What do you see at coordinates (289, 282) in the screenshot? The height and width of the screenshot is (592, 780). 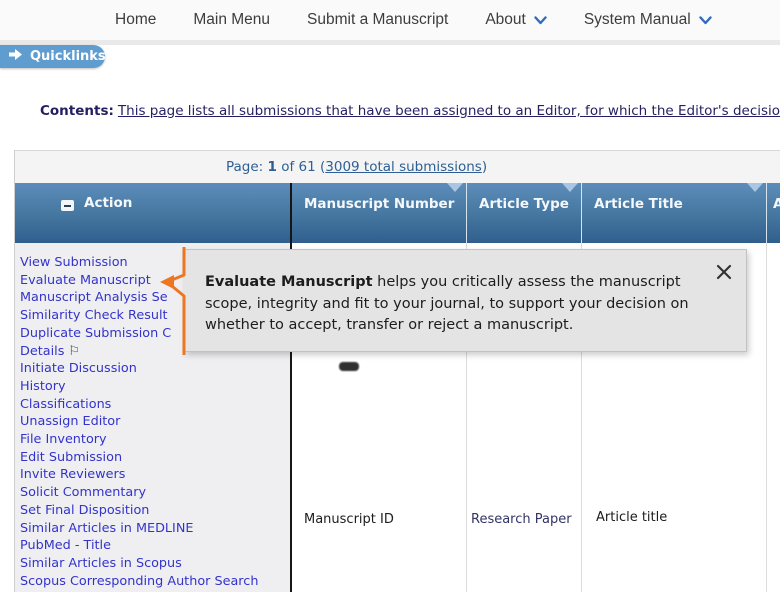 I see `tooltip-title: Evaluate Manuscript` at bounding box center [289, 282].